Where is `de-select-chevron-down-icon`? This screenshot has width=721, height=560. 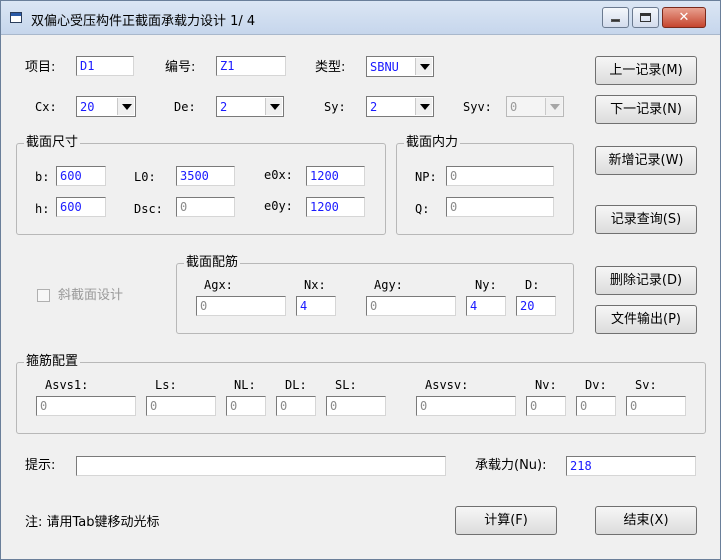 de-select-chevron-down-icon is located at coordinates (273, 106).